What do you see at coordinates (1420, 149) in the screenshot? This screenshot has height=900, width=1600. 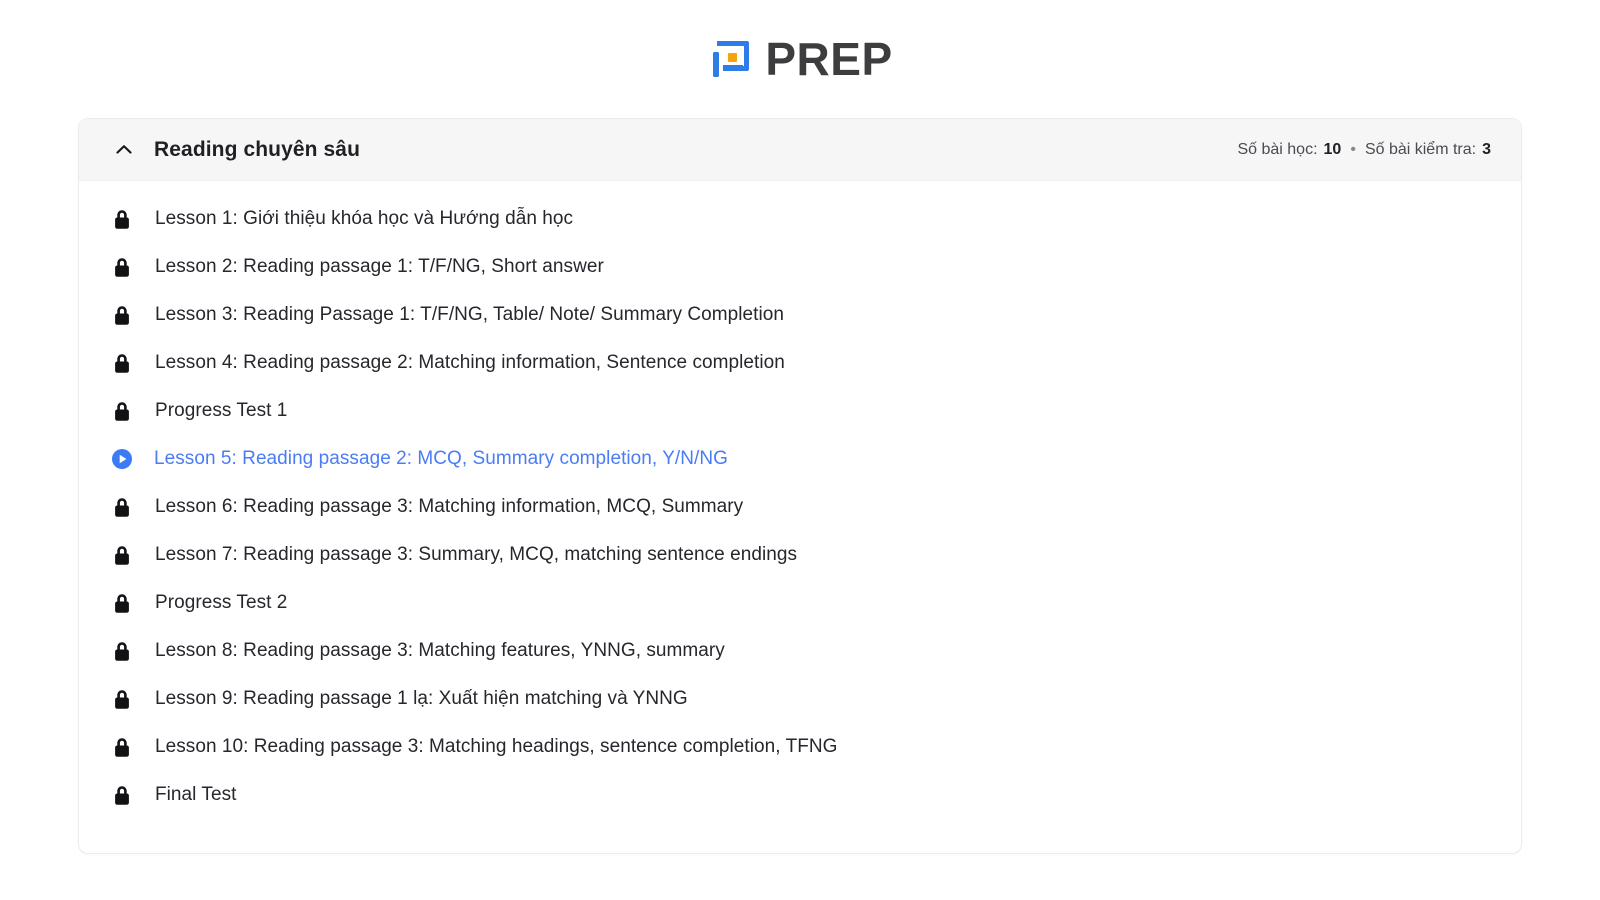 I see `tests-count-label: Số bài kiểm tra:` at bounding box center [1420, 149].